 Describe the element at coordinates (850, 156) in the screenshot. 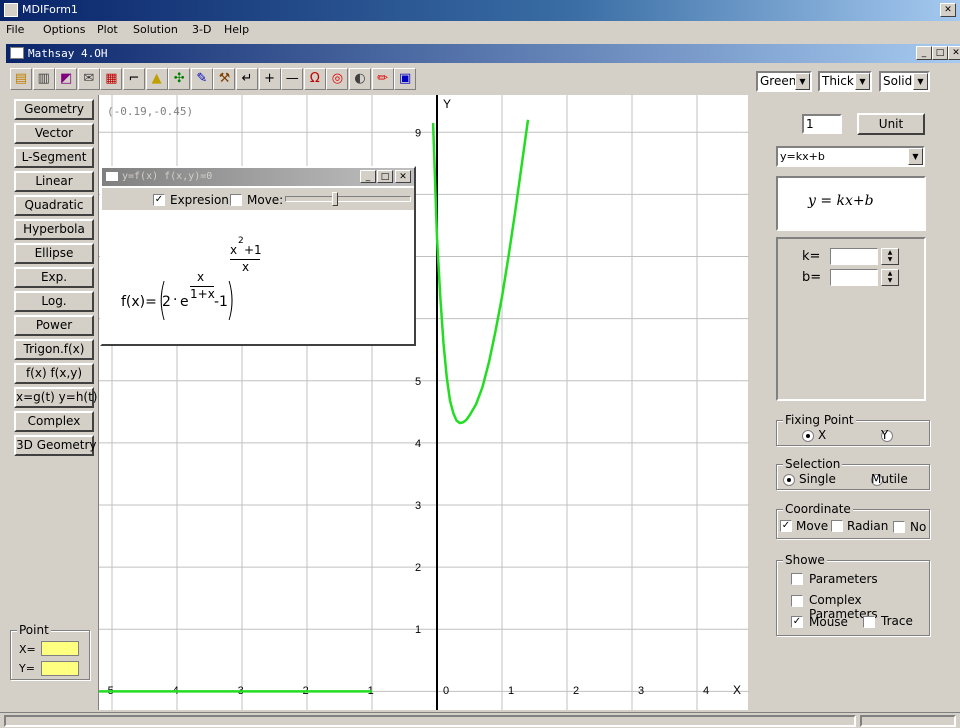

I see `equation-select: y=kx+b ▼` at that location.